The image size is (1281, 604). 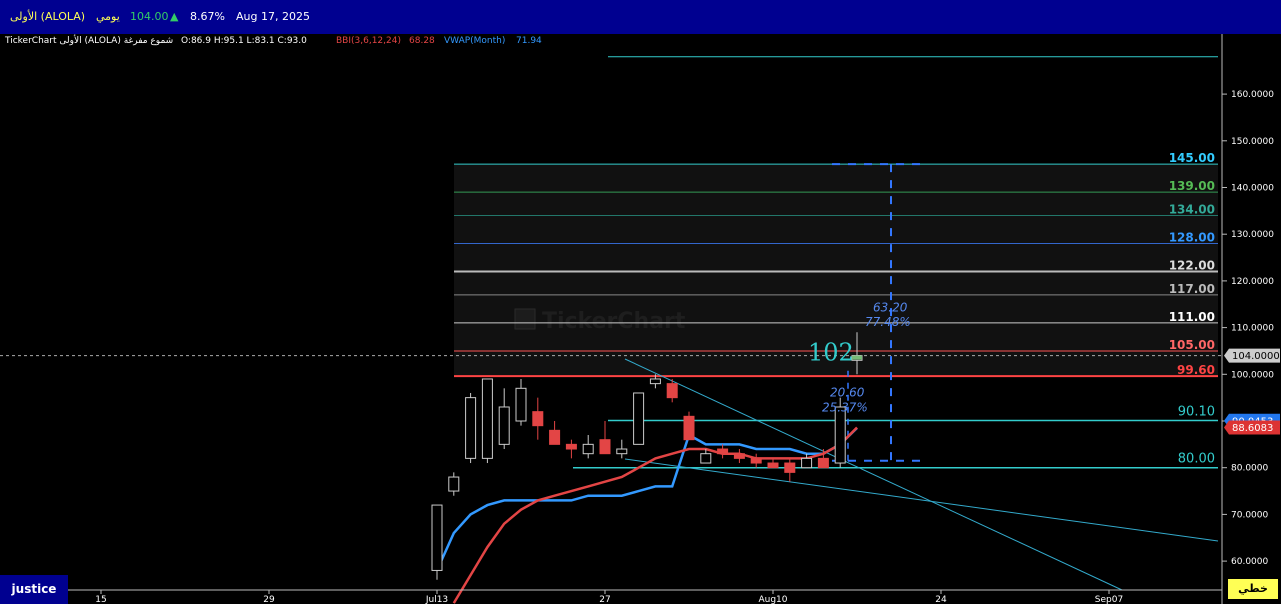 I want to click on y-tick-label: 70.0000, so click(x=1249, y=515).